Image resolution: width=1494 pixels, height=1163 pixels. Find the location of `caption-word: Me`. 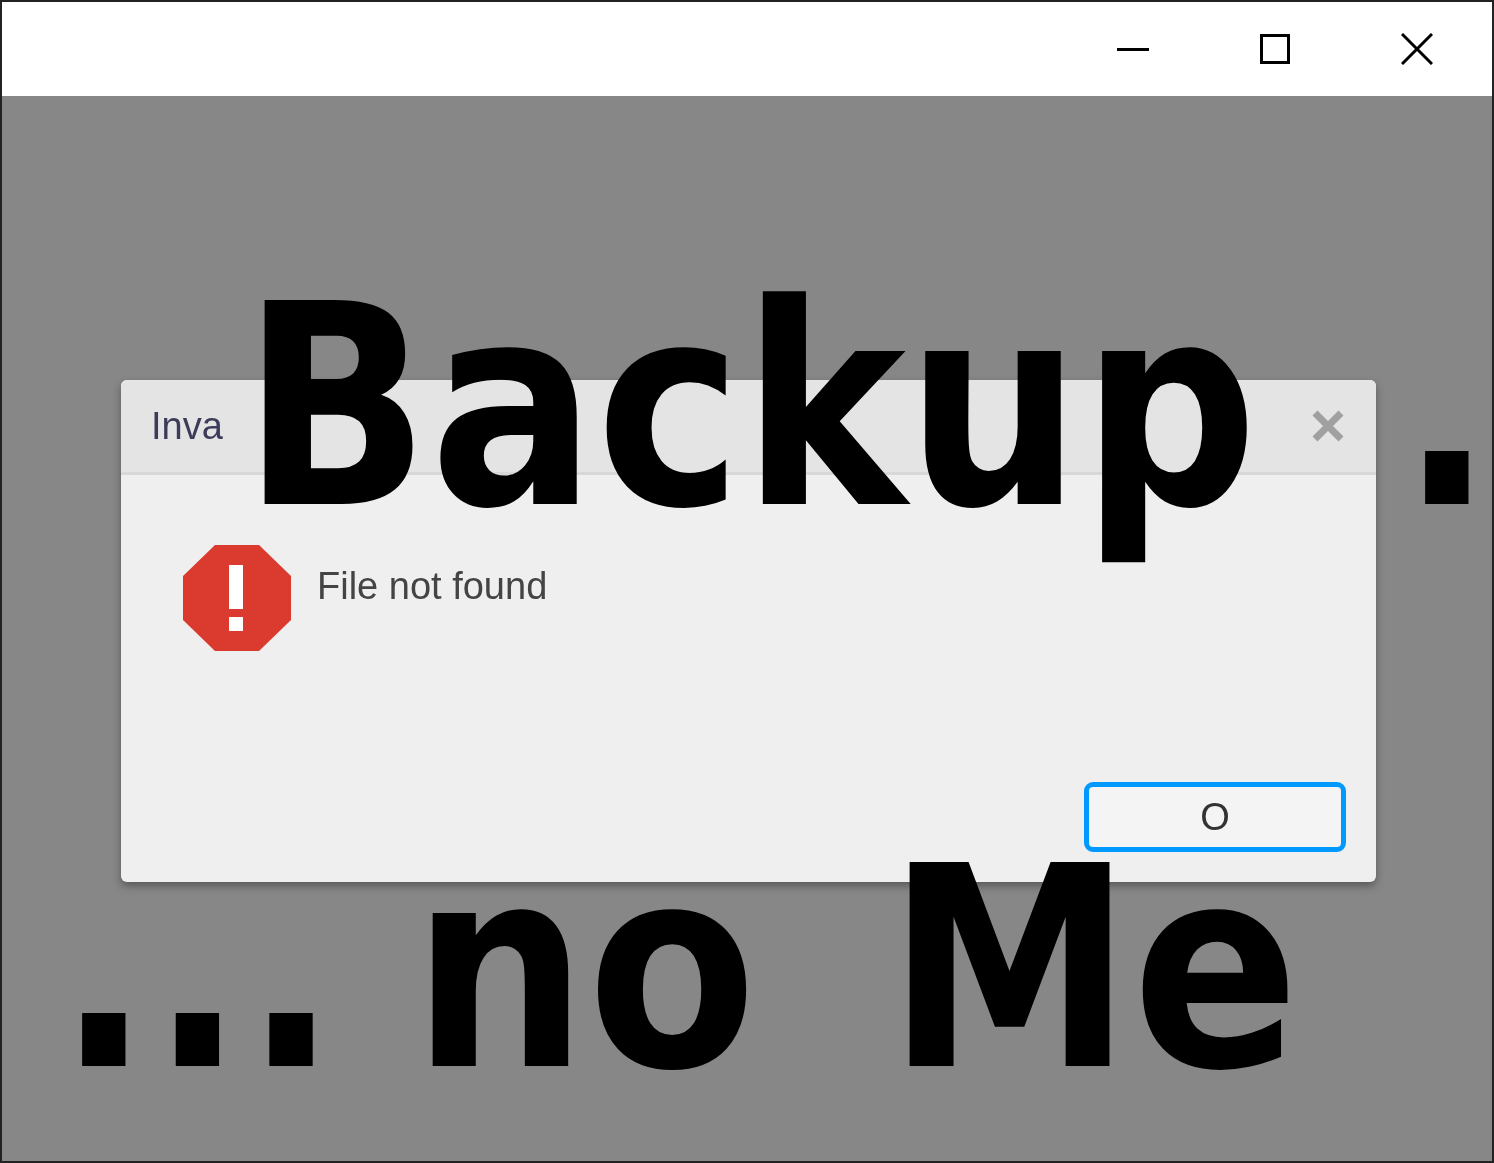

caption-word: Me is located at coordinates (1093, 970).